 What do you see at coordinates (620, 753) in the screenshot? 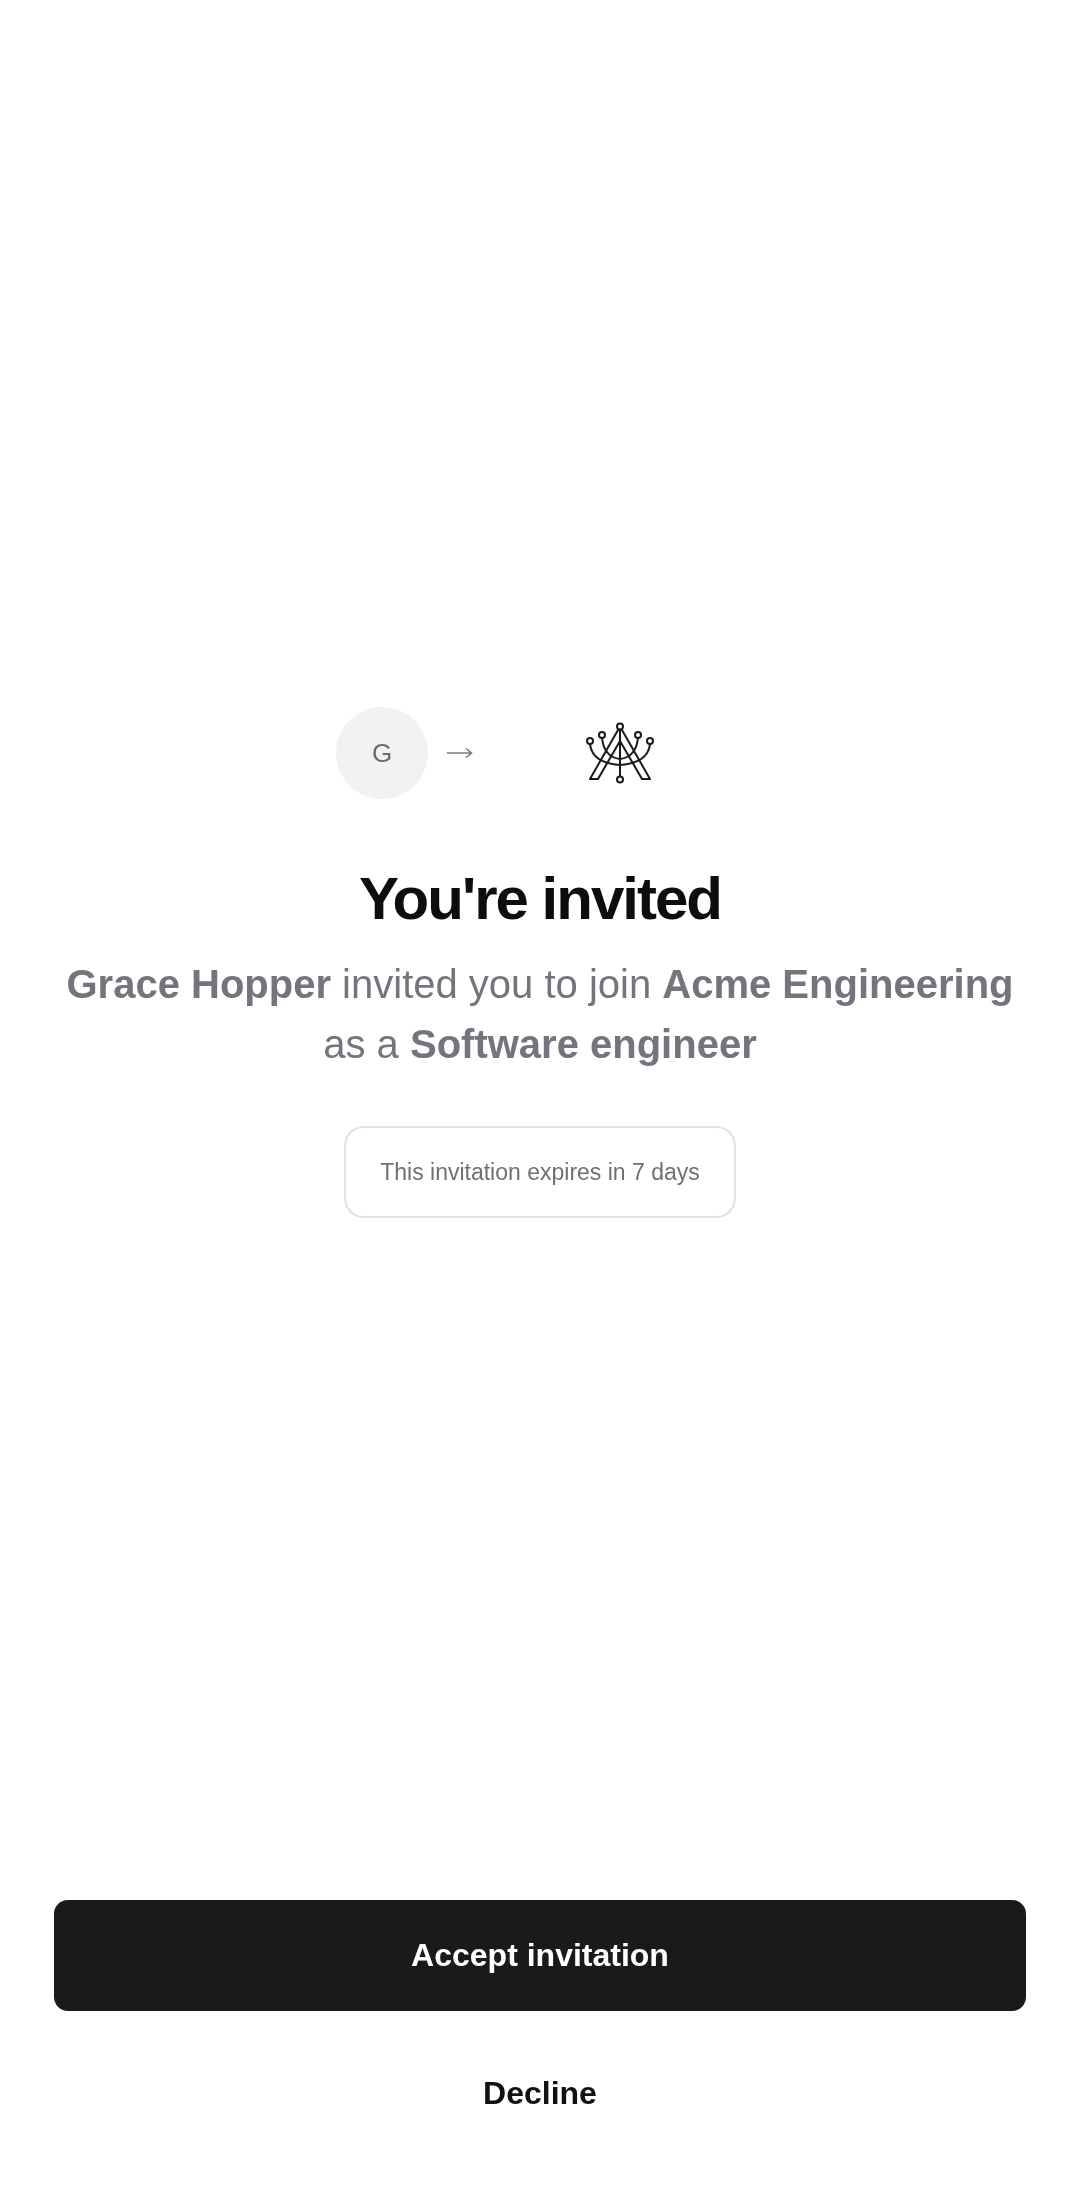
I see `emblem-icon` at bounding box center [620, 753].